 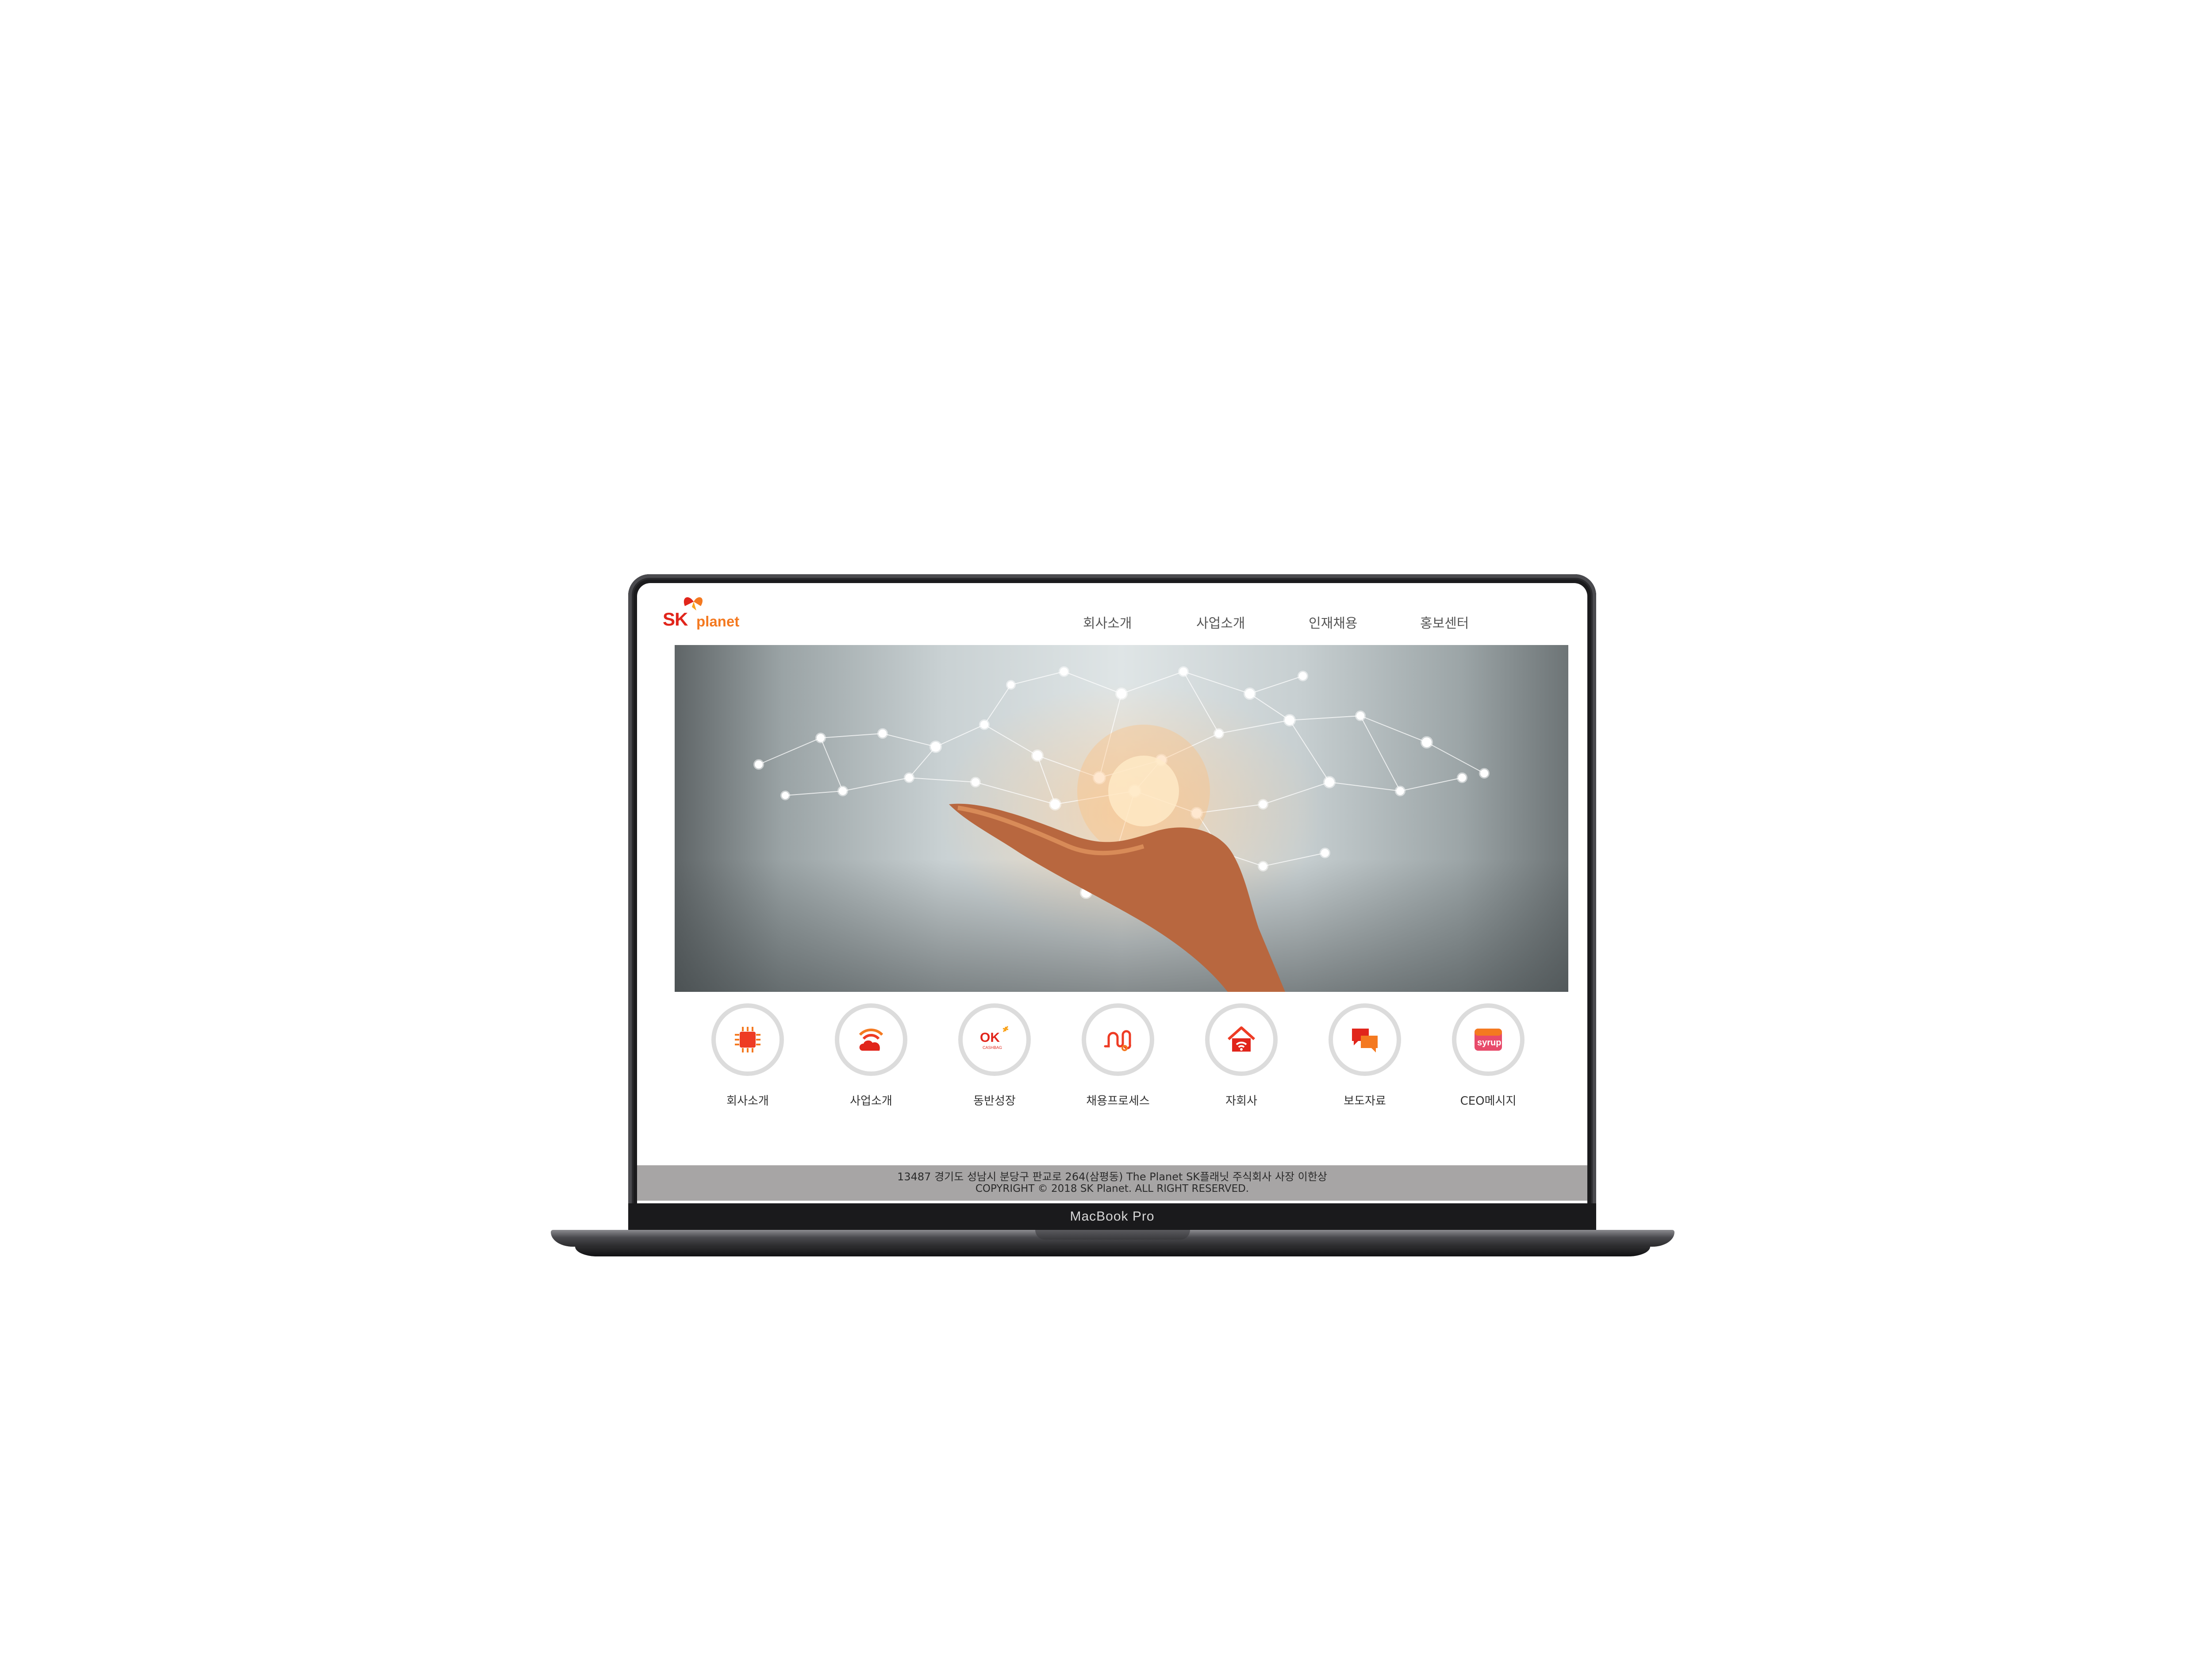 I want to click on network-graphic, so click(x=1122, y=829).